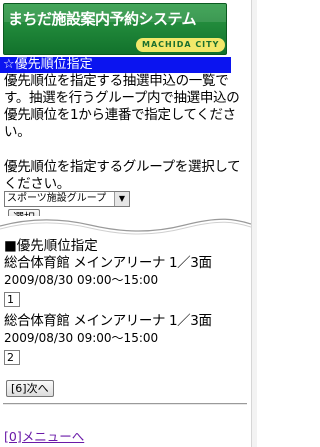  What do you see at coordinates (115, 65) in the screenshot?
I see `page-heading: ☆優先順位指定` at bounding box center [115, 65].